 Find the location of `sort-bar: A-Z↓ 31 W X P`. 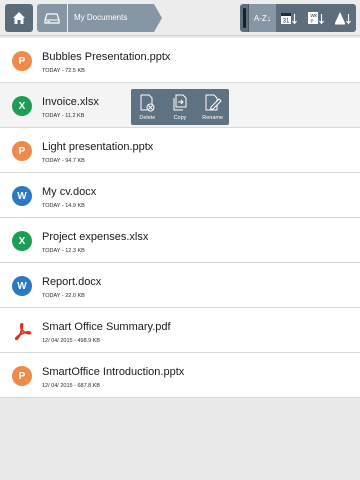

sort-bar: A-Z↓ 31 W X P is located at coordinates (298, 18).